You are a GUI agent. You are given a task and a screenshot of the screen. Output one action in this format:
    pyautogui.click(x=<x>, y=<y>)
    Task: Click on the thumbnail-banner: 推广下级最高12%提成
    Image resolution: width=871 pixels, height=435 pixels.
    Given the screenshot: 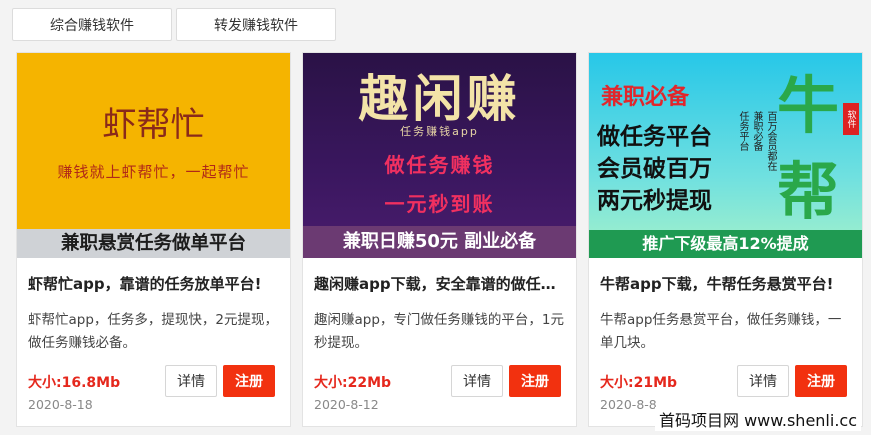 What is the action you would take?
    pyautogui.click(x=725, y=244)
    